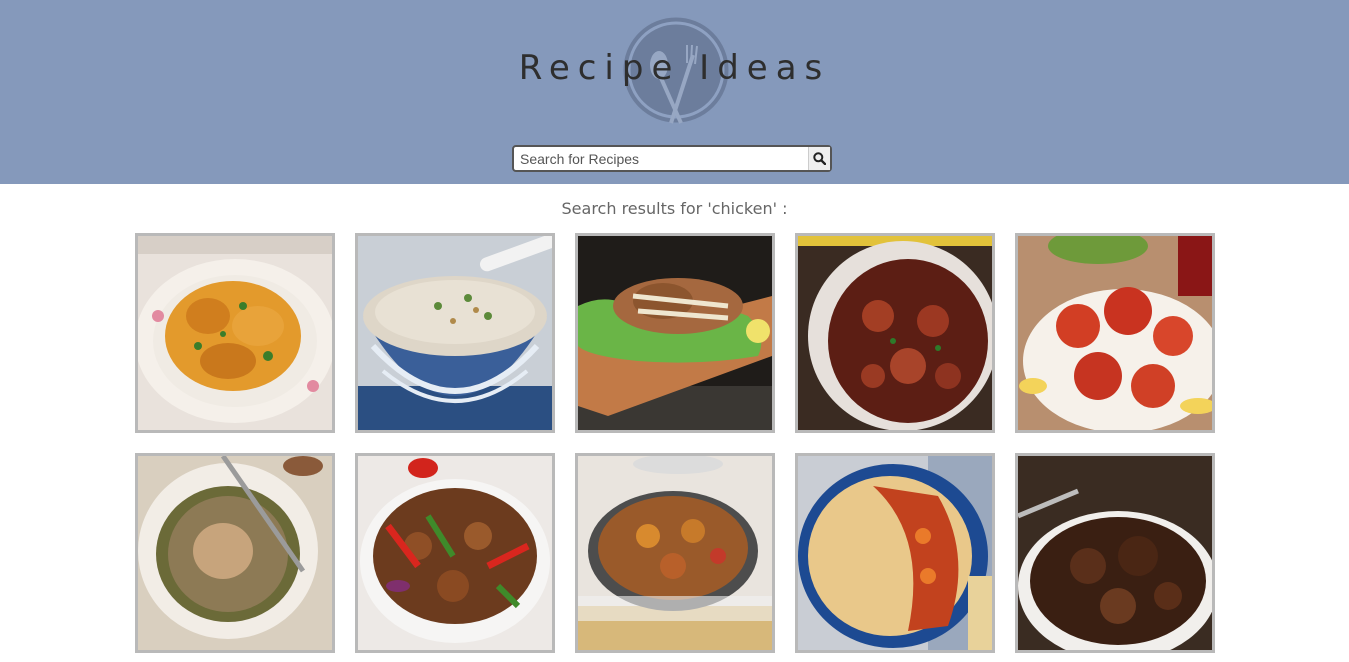 This screenshot has width=1349, height=662. I want to click on search-icon, so click(819, 158).